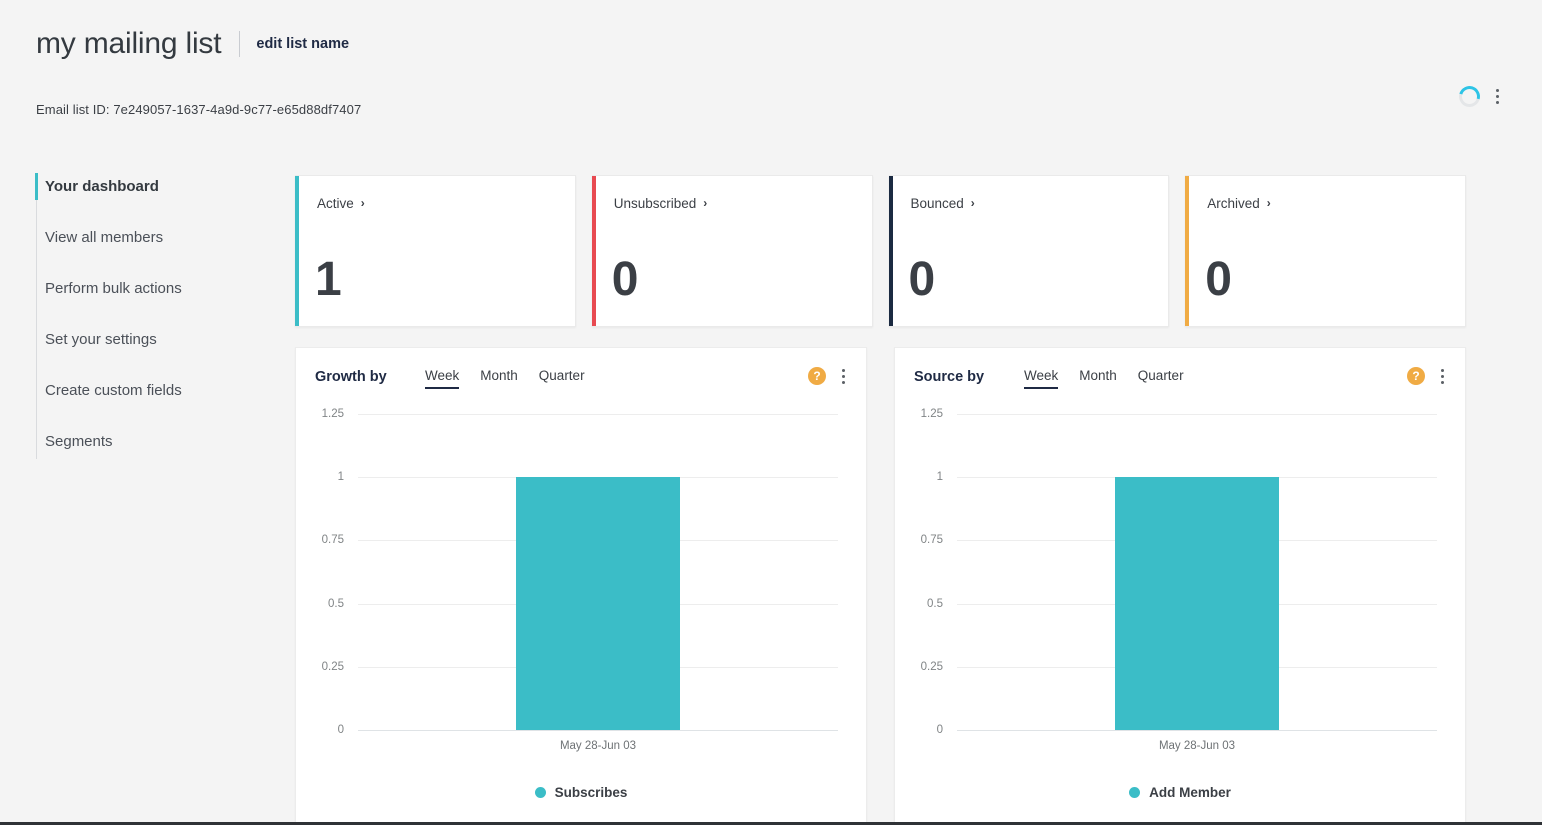 This screenshot has width=1542, height=825. What do you see at coordinates (1190, 792) in the screenshot?
I see `legend-label: Add Member` at bounding box center [1190, 792].